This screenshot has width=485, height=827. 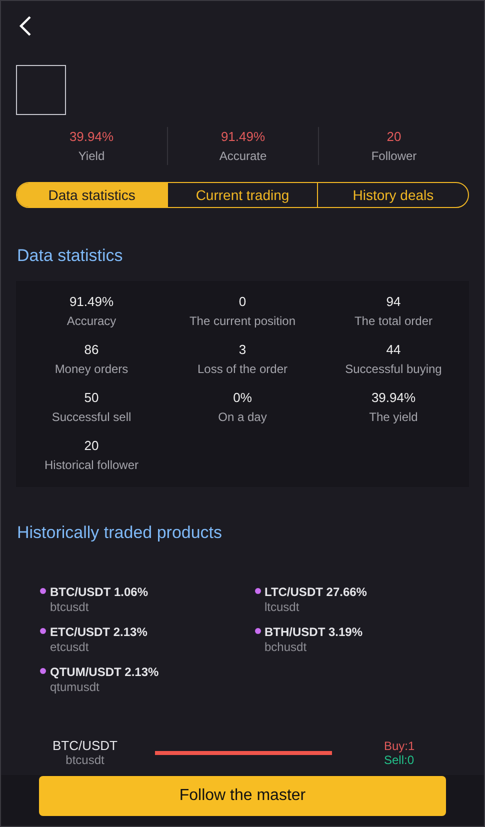 I want to click on stat-value: 94, so click(x=393, y=301).